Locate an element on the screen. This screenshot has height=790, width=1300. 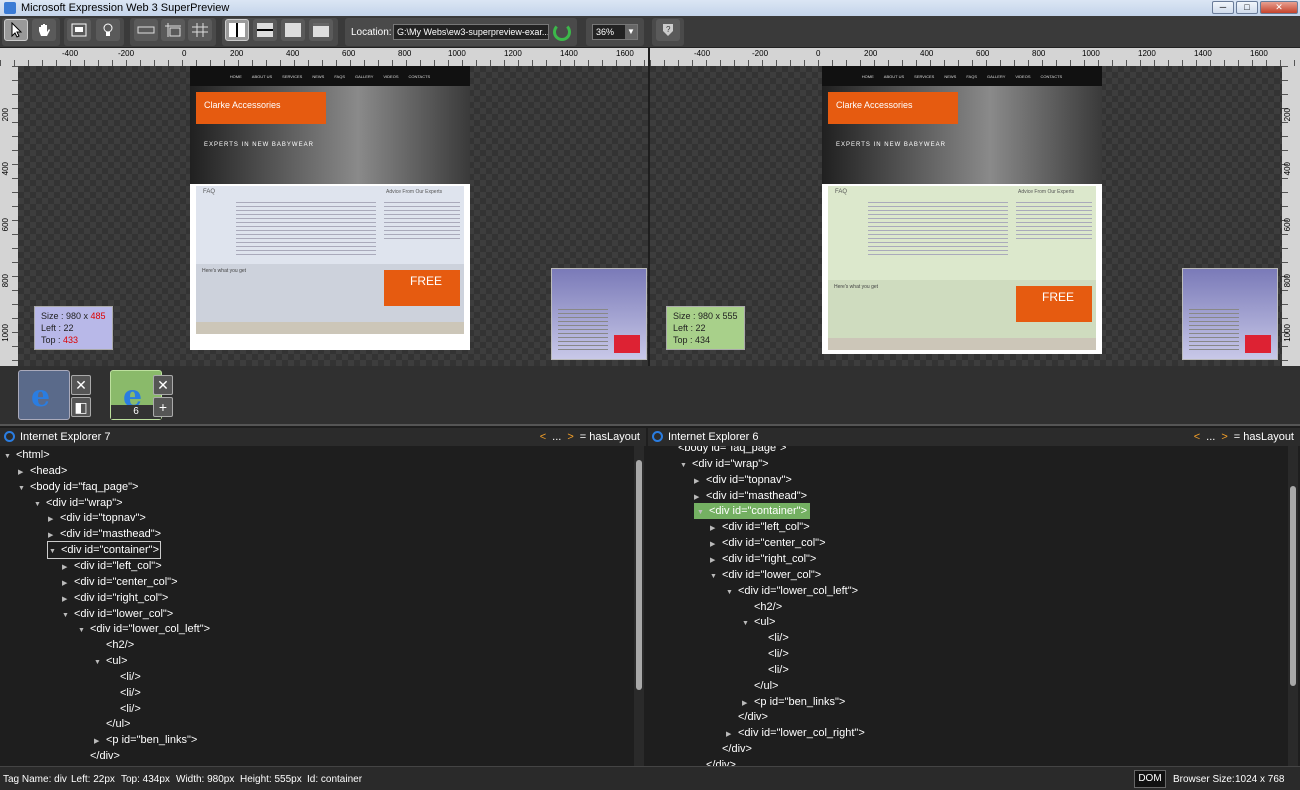
panel-title: Internet Explorer 7 is located at coordinates (65, 437).